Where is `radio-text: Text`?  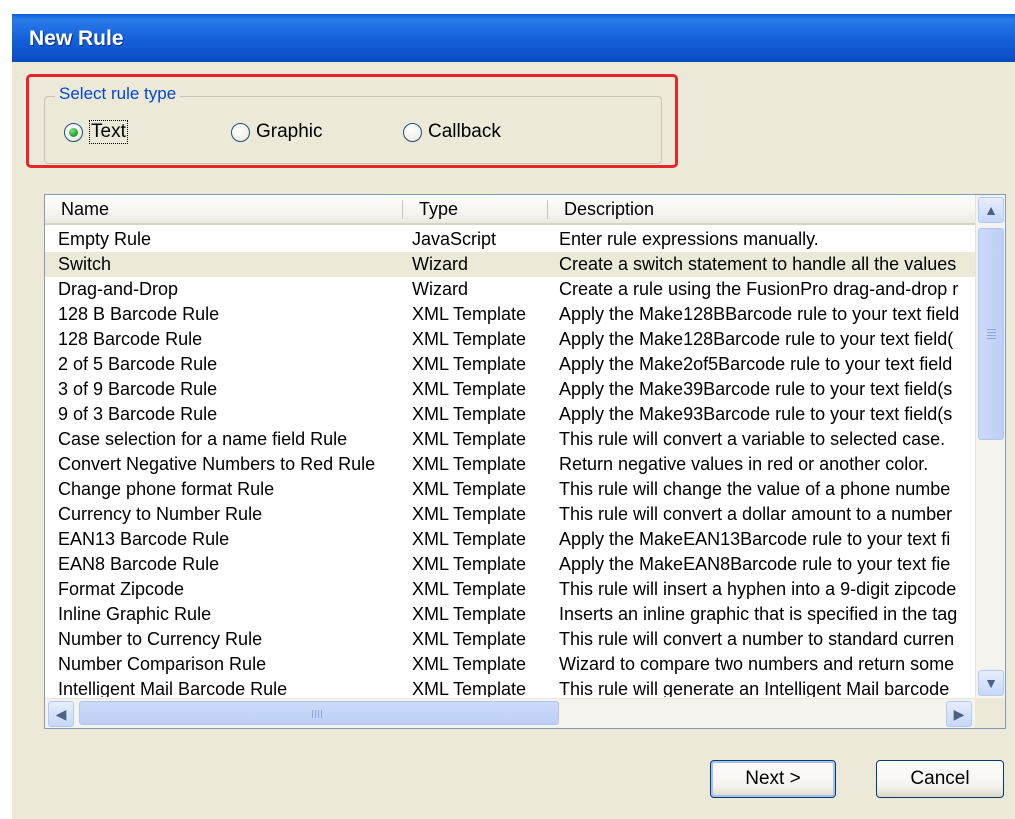 radio-text: Text is located at coordinates (96, 132).